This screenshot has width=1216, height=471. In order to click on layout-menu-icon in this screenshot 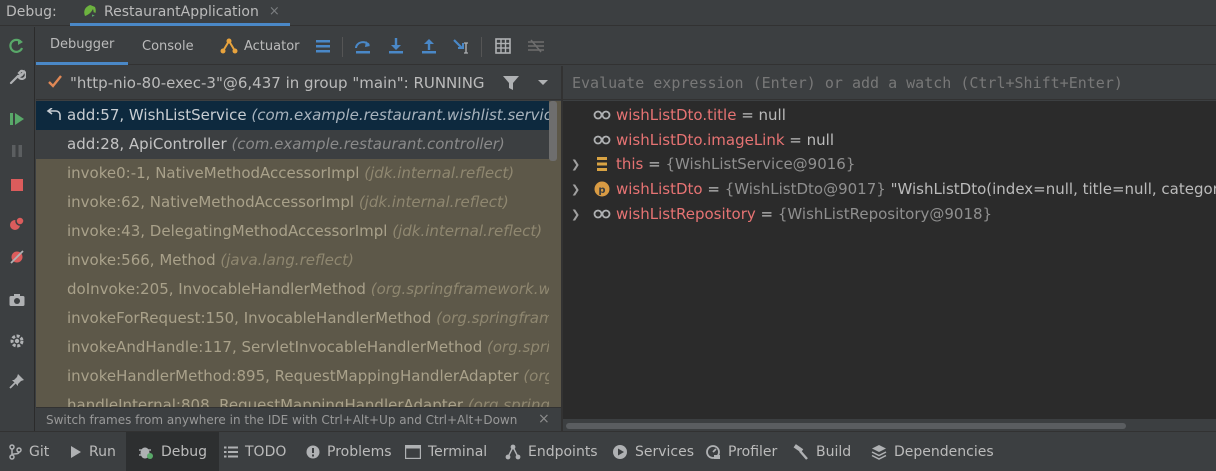, I will do `click(323, 46)`.